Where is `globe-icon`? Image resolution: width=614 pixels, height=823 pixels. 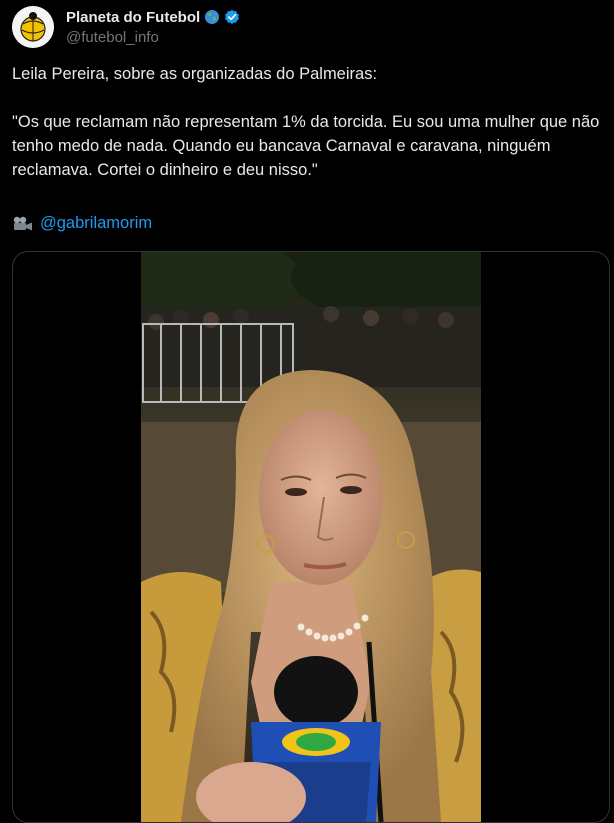
globe-icon is located at coordinates (212, 17).